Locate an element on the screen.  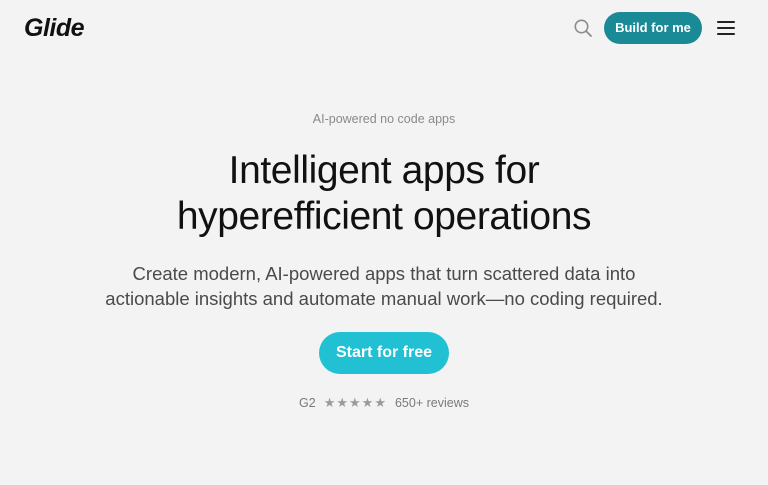
start-for-free-button: Start for free is located at coordinates (384, 353).